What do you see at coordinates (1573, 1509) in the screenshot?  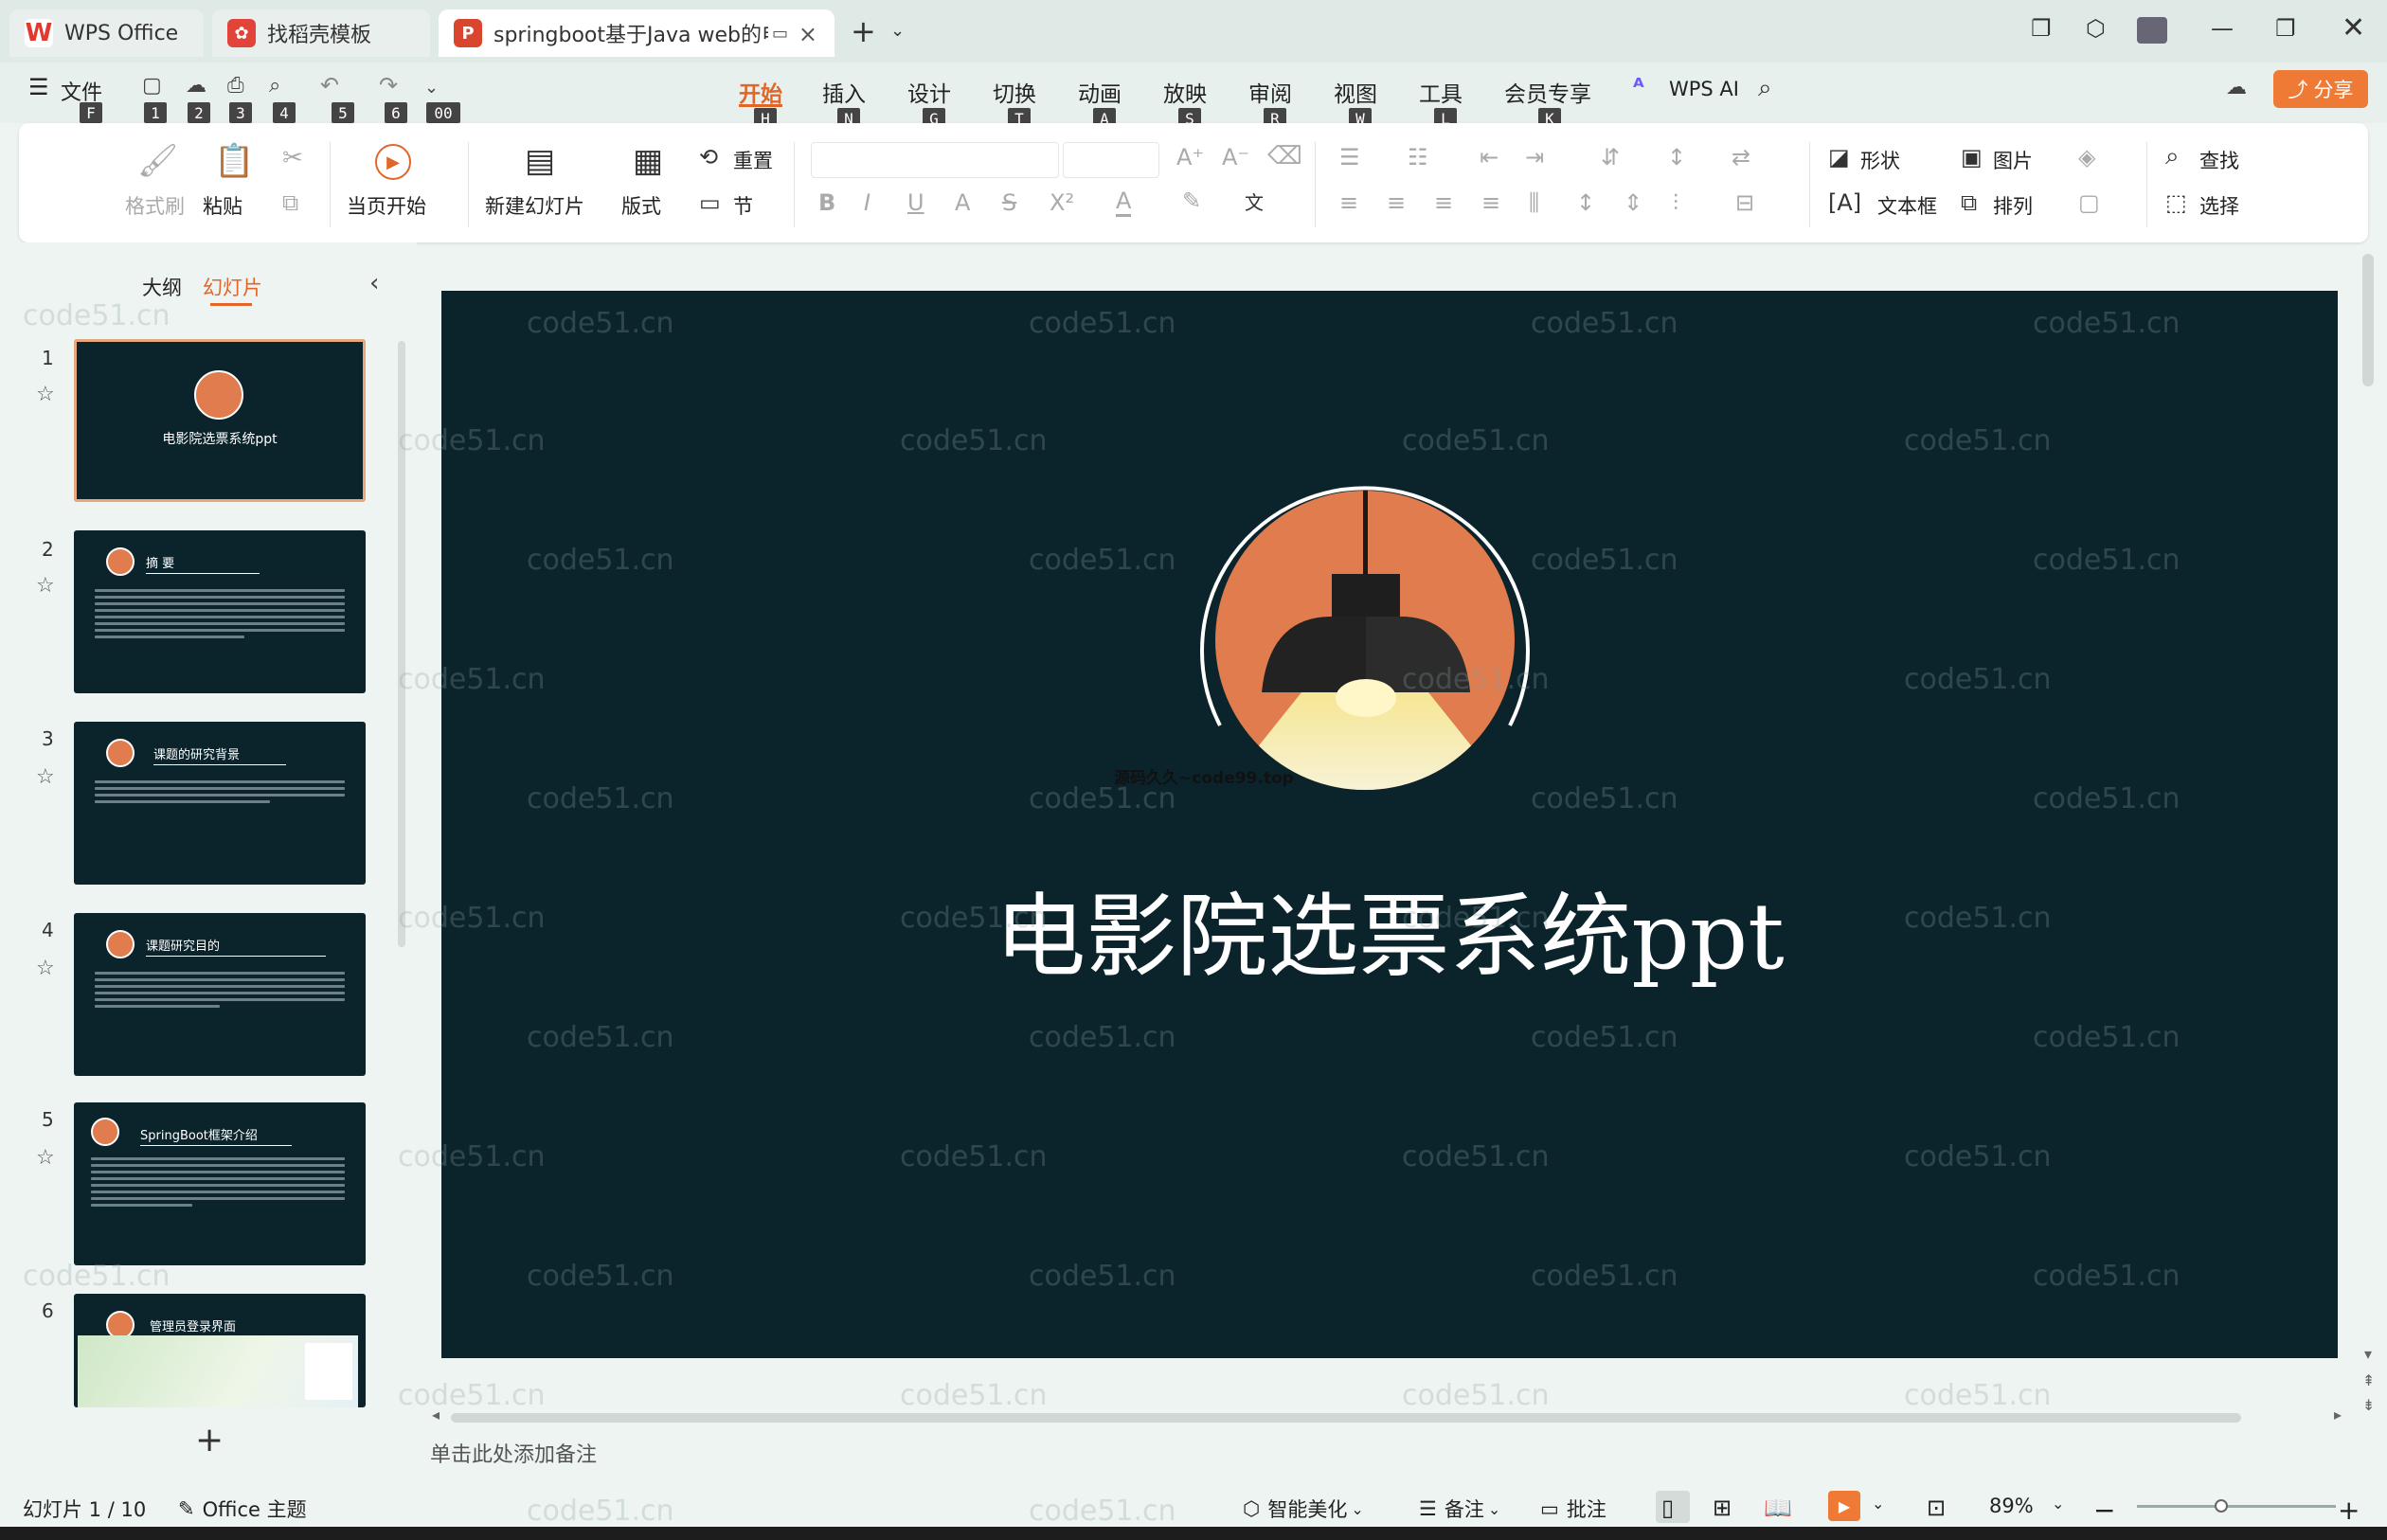 I see `comments-button: ▭ 批注` at bounding box center [1573, 1509].